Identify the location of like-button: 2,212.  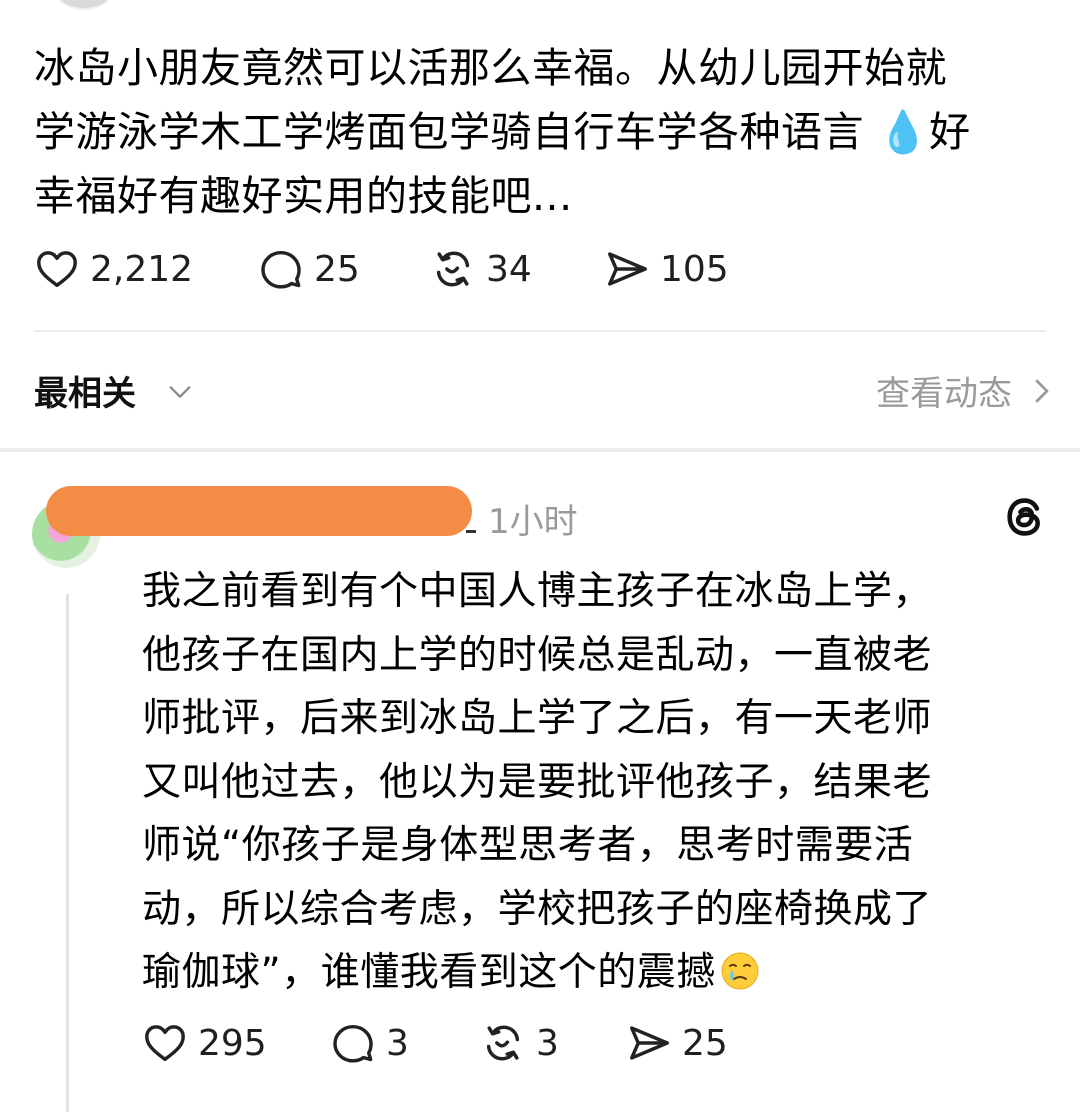
(146, 269).